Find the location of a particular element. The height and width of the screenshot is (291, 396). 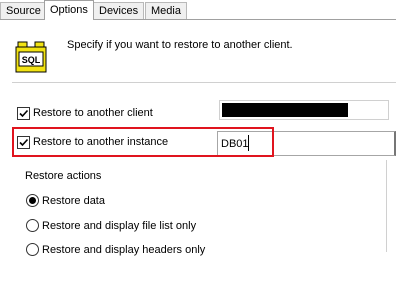

radio-restore-data-label: Restore data is located at coordinates (73, 201).